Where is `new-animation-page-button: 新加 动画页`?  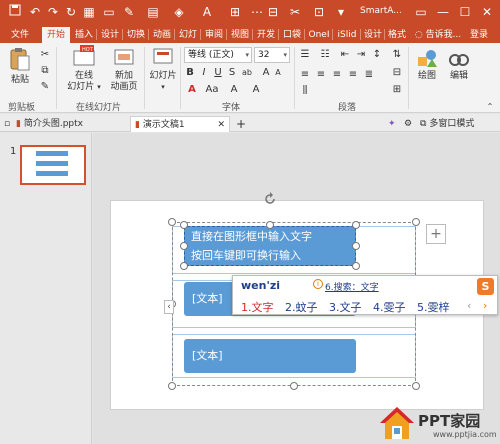 new-animation-page-button: 新加 动画页 is located at coordinates (124, 69).